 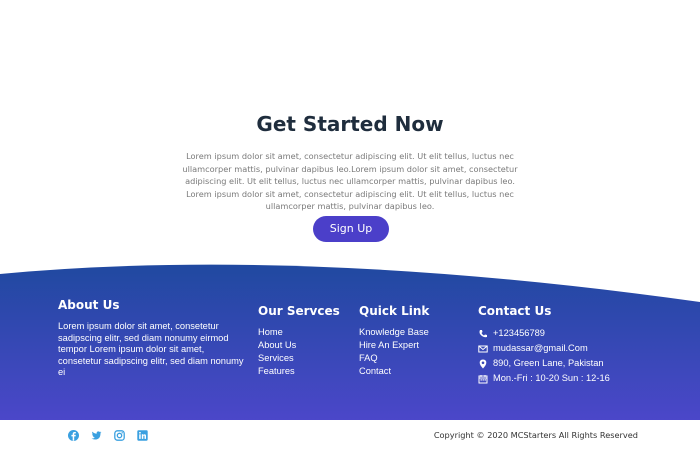 What do you see at coordinates (551, 378) in the screenshot?
I see `contact-hours-text: Mon.-Fri : 10-20 Sun : 12-16` at bounding box center [551, 378].